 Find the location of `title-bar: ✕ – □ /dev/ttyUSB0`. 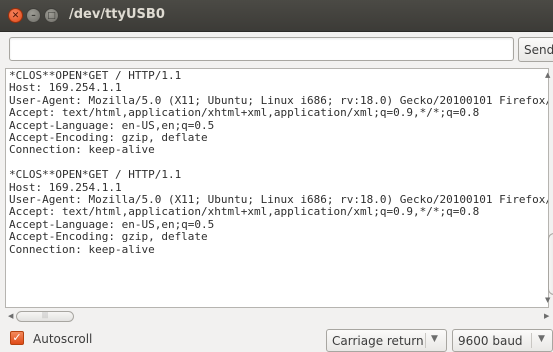

title-bar: ✕ – □ /dev/ttyUSB0 is located at coordinates (276, 16).